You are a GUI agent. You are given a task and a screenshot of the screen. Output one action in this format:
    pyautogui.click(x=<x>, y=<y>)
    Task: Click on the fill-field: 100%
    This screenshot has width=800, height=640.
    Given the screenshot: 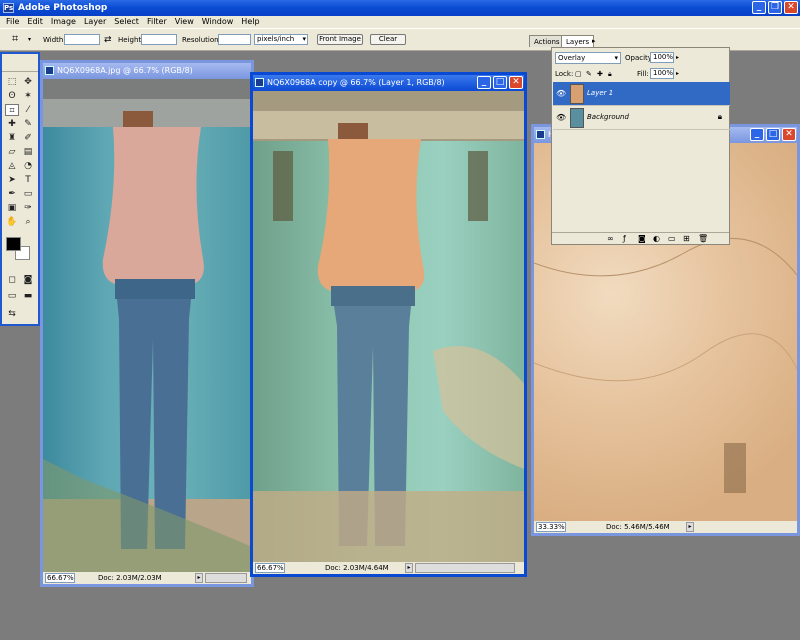 What is the action you would take?
    pyautogui.click(x=662, y=73)
    